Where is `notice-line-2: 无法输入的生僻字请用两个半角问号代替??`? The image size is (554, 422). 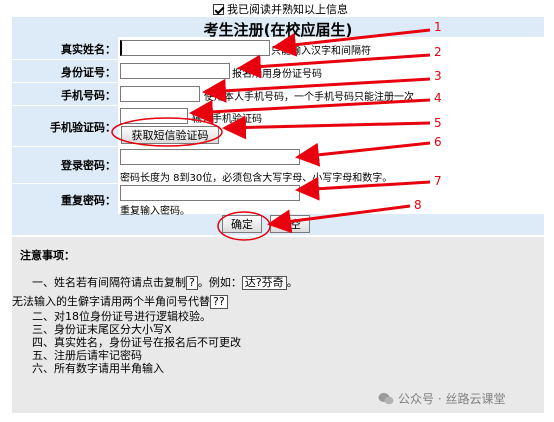
notice-line-2: 无法输入的生僻字请用两个半角问号代替?? is located at coordinates (120, 301).